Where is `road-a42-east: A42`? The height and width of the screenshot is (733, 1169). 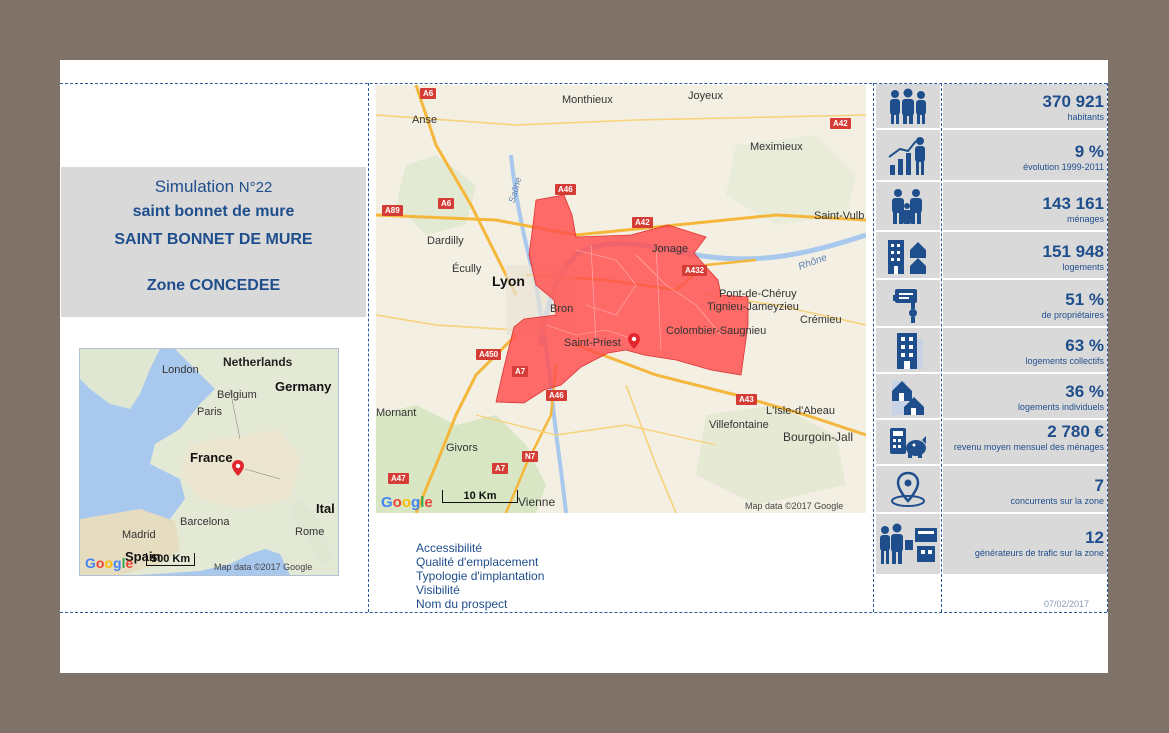 road-a42-east: A42 is located at coordinates (840, 123).